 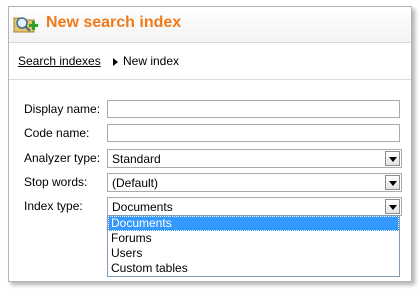 What do you see at coordinates (254, 158) in the screenshot?
I see `analyzer-type-select: Standard` at bounding box center [254, 158].